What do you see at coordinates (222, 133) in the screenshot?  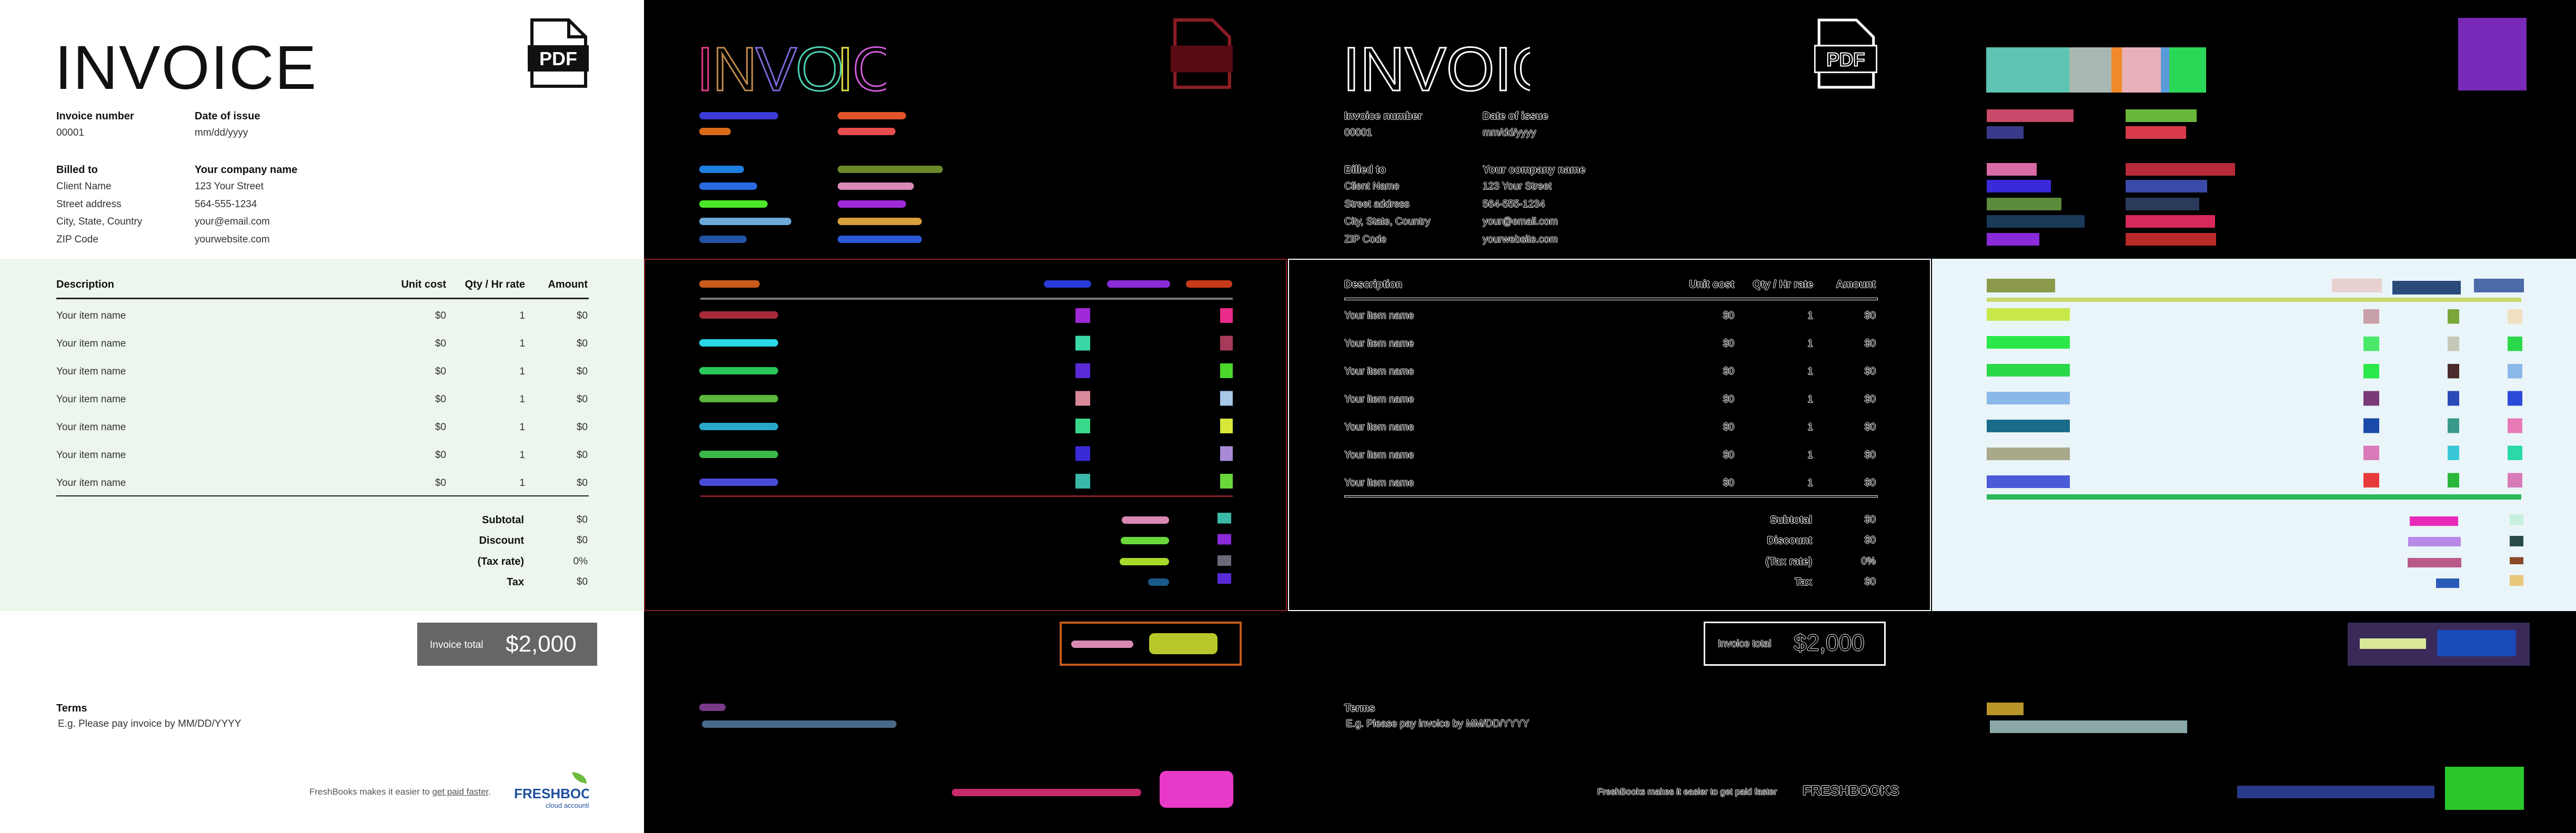 I see `date-of-issue: mm/dd/yyyy` at bounding box center [222, 133].